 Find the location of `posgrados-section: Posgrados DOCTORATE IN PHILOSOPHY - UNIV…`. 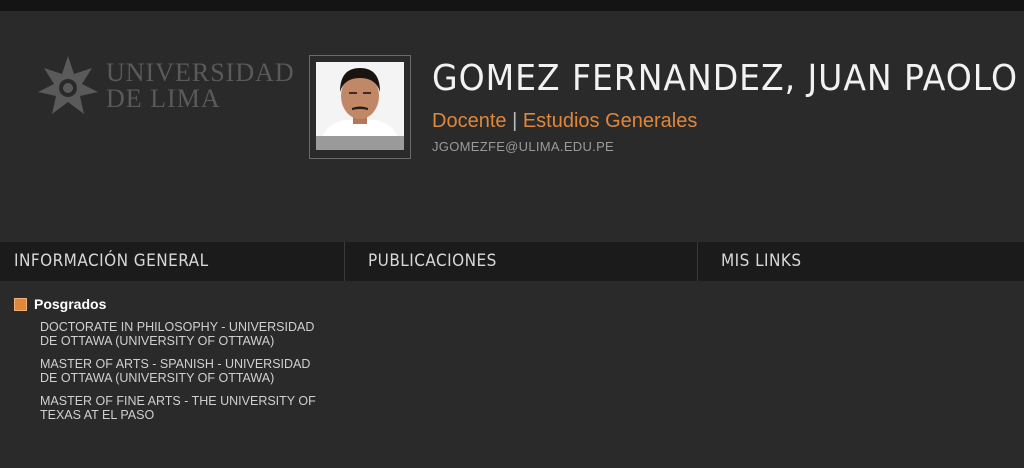

posgrados-section: Posgrados DOCTORATE IN PHILOSOPHY - UNIV… is located at coordinates (179, 359).